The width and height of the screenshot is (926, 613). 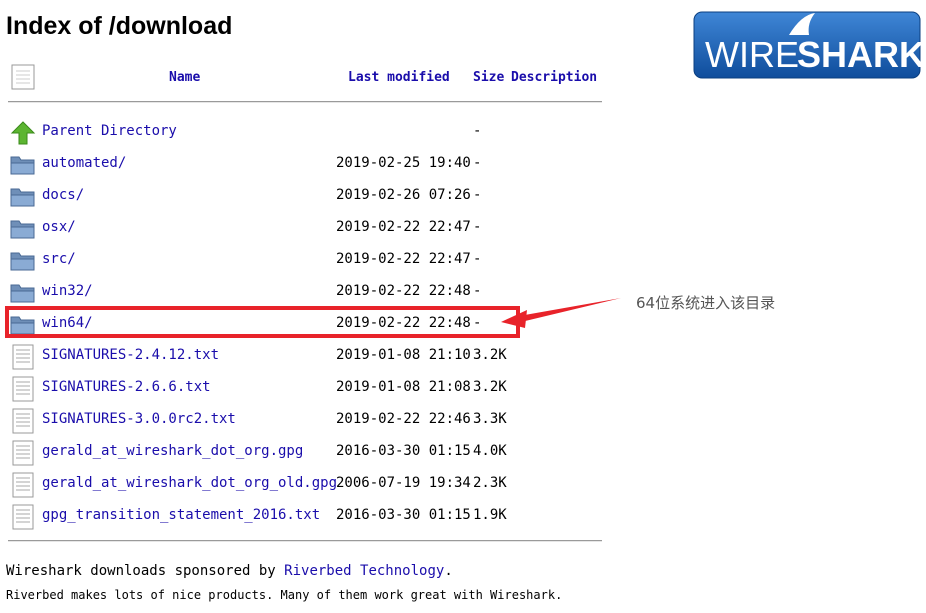 I want to click on file-link: src/, so click(x=59, y=259).